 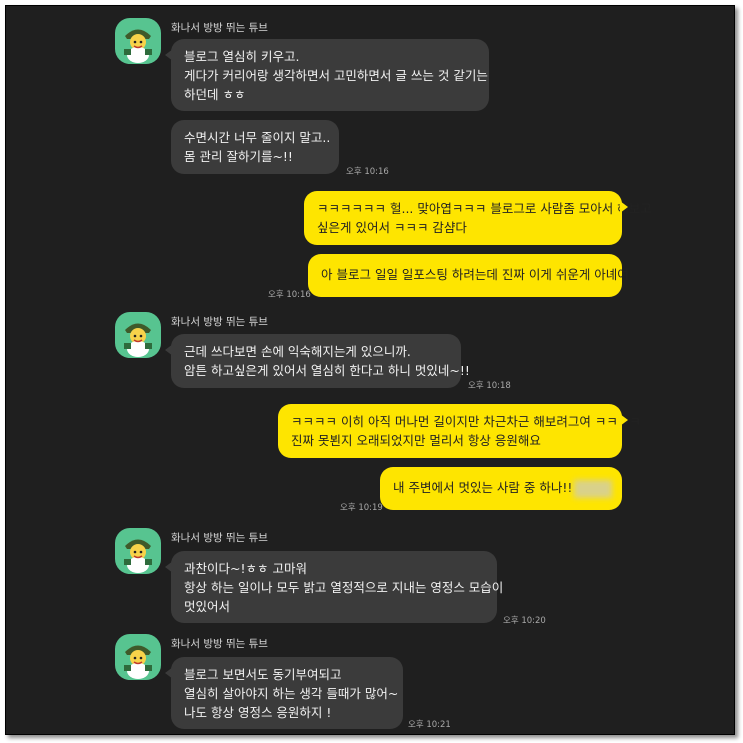 What do you see at coordinates (593, 488) in the screenshot?
I see `blurred-text` at bounding box center [593, 488].